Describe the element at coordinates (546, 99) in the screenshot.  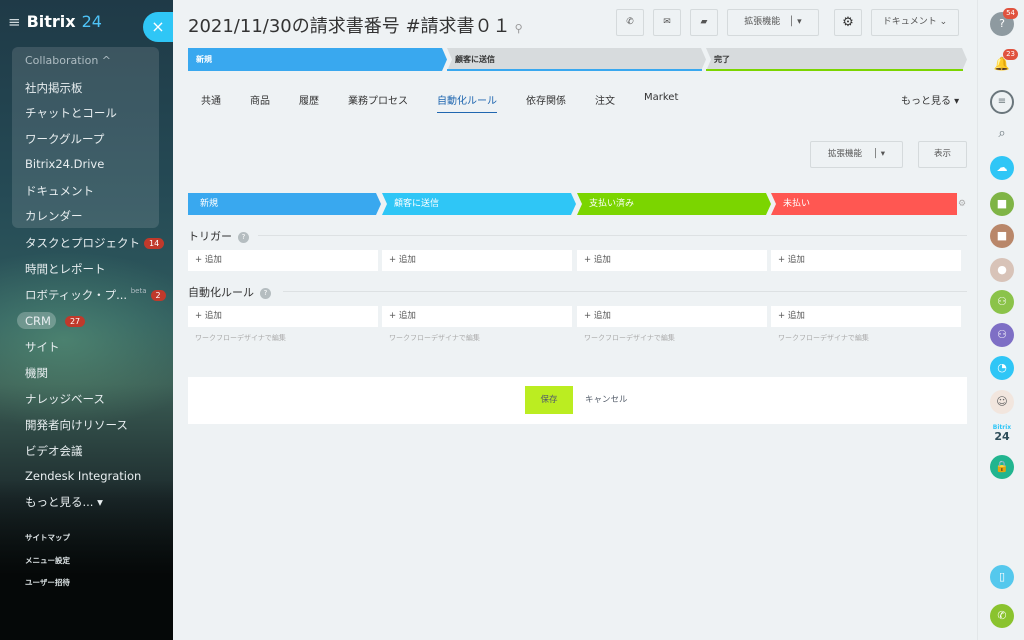
I see `tab-dependencies: 依存関係` at that location.